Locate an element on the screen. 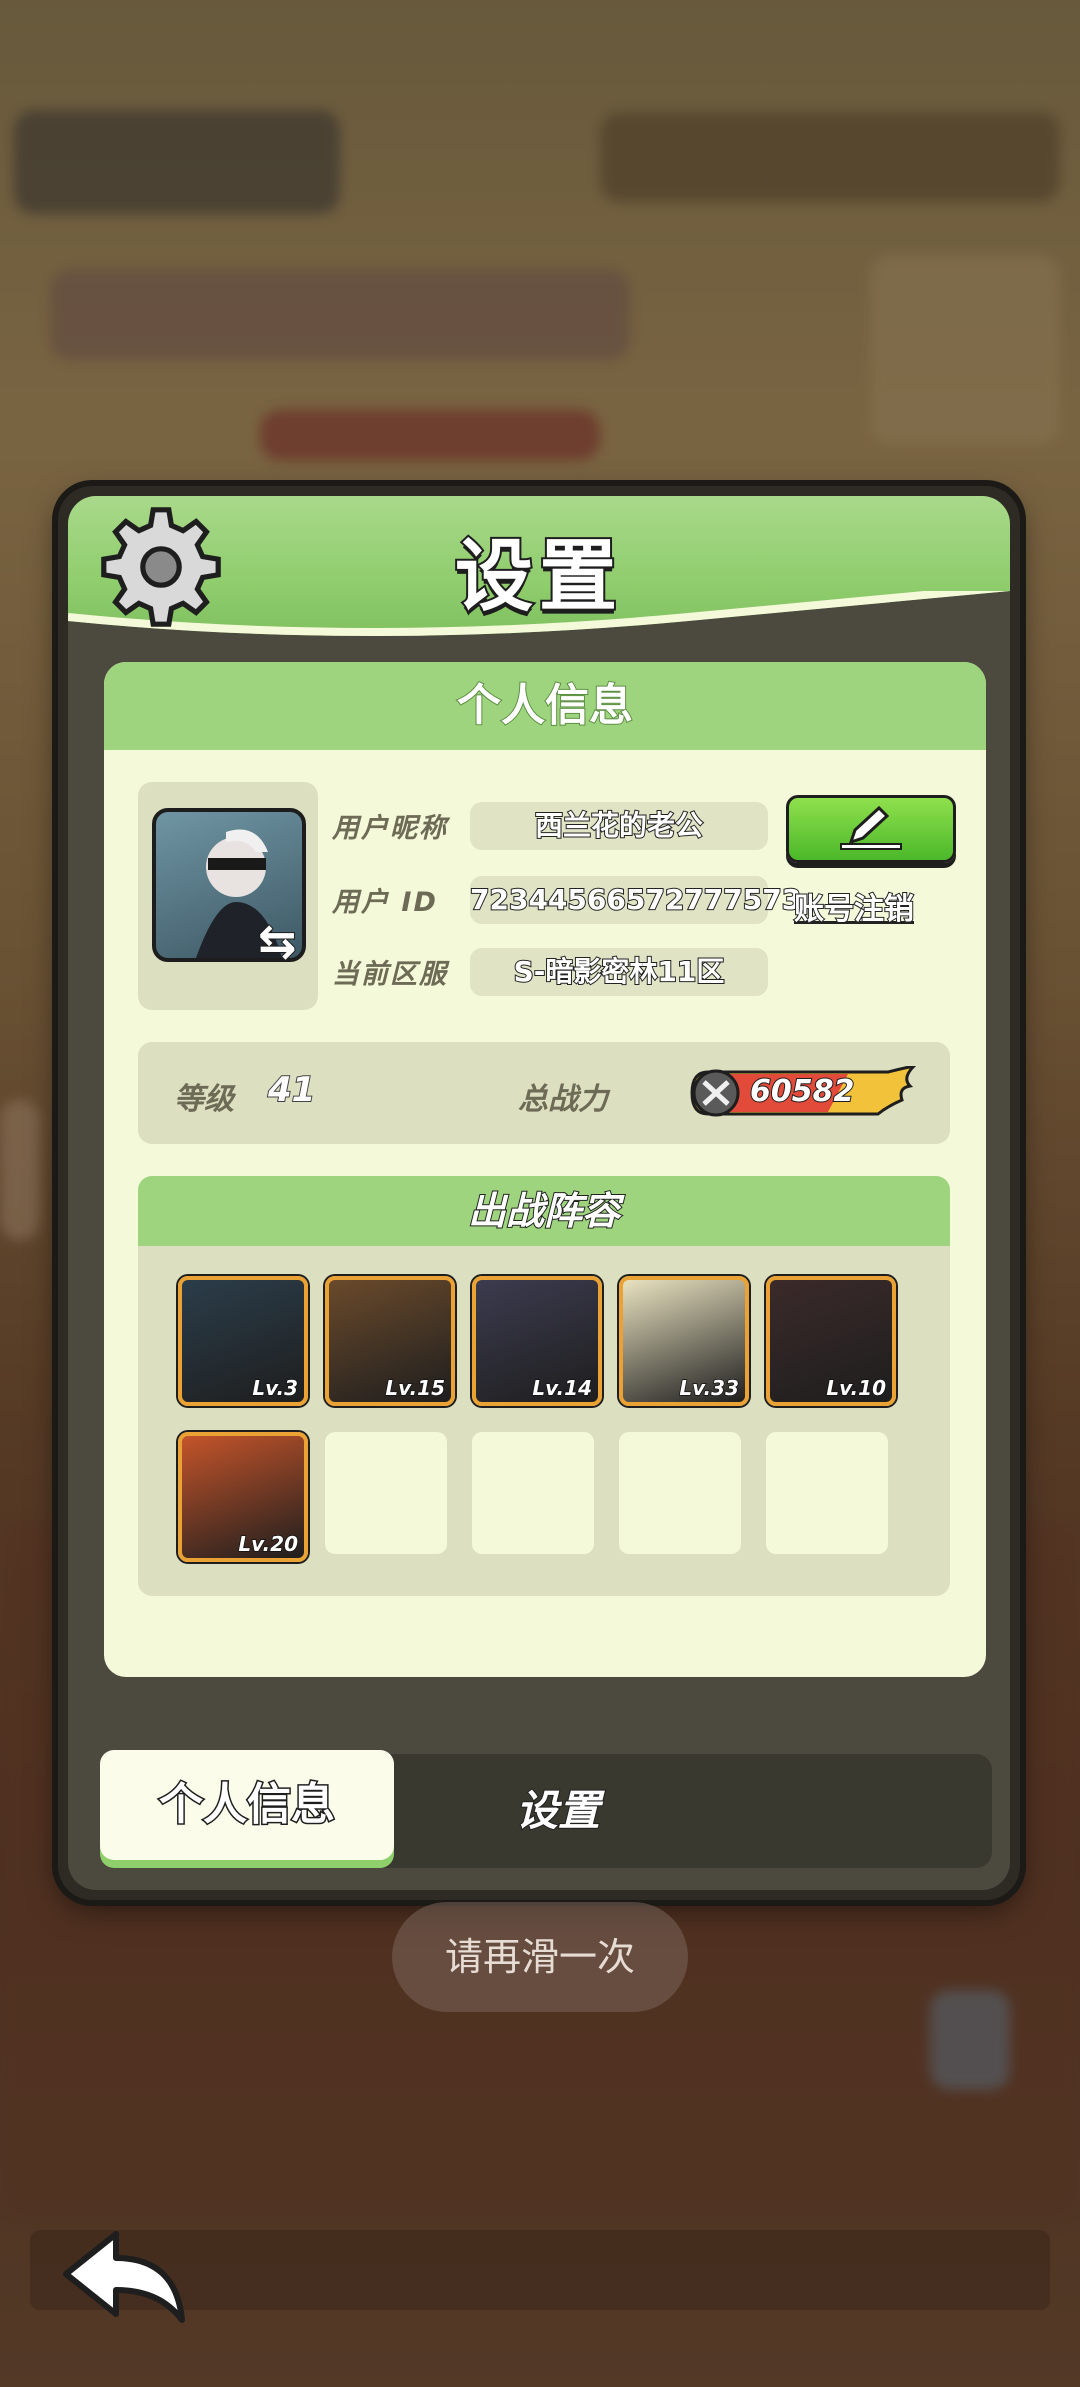 This screenshot has height=2387, width=1080. level-value: 41 is located at coordinates (291, 1090).